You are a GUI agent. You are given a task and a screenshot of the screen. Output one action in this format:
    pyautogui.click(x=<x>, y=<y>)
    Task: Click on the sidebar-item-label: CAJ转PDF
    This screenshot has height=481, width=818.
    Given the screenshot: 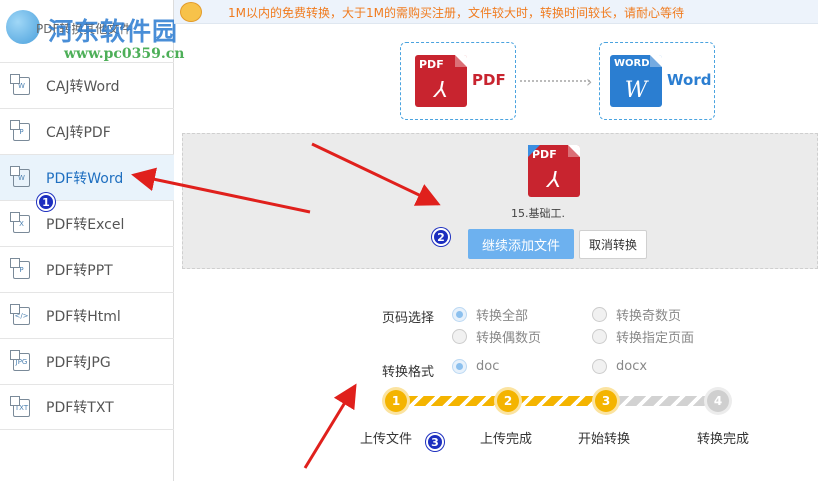 What is the action you would take?
    pyautogui.click(x=78, y=132)
    